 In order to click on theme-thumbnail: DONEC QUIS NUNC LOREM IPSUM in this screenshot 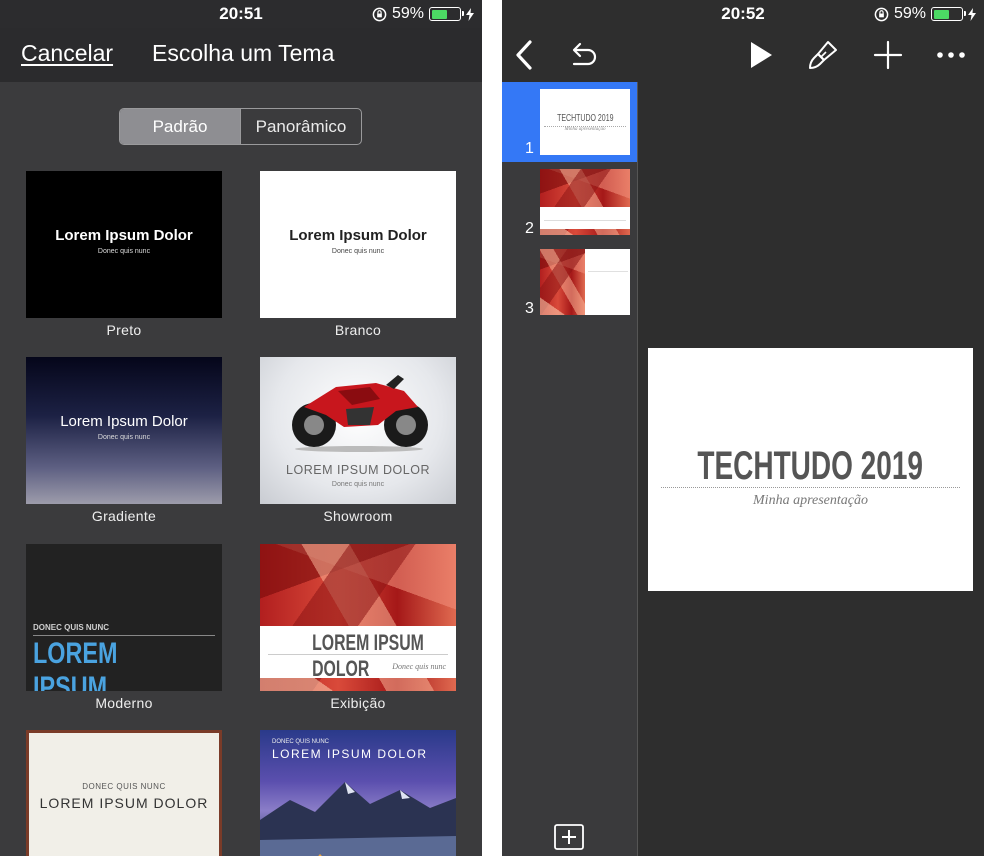, I will do `click(124, 617)`.